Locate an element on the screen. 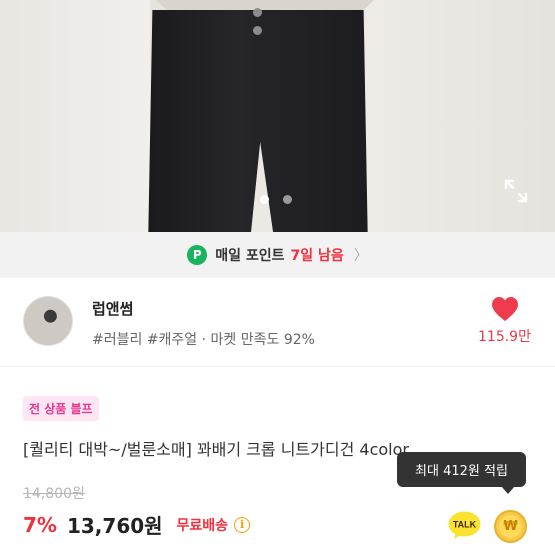 The width and height of the screenshot is (555, 555). photo-background-left is located at coordinates (75, 116).